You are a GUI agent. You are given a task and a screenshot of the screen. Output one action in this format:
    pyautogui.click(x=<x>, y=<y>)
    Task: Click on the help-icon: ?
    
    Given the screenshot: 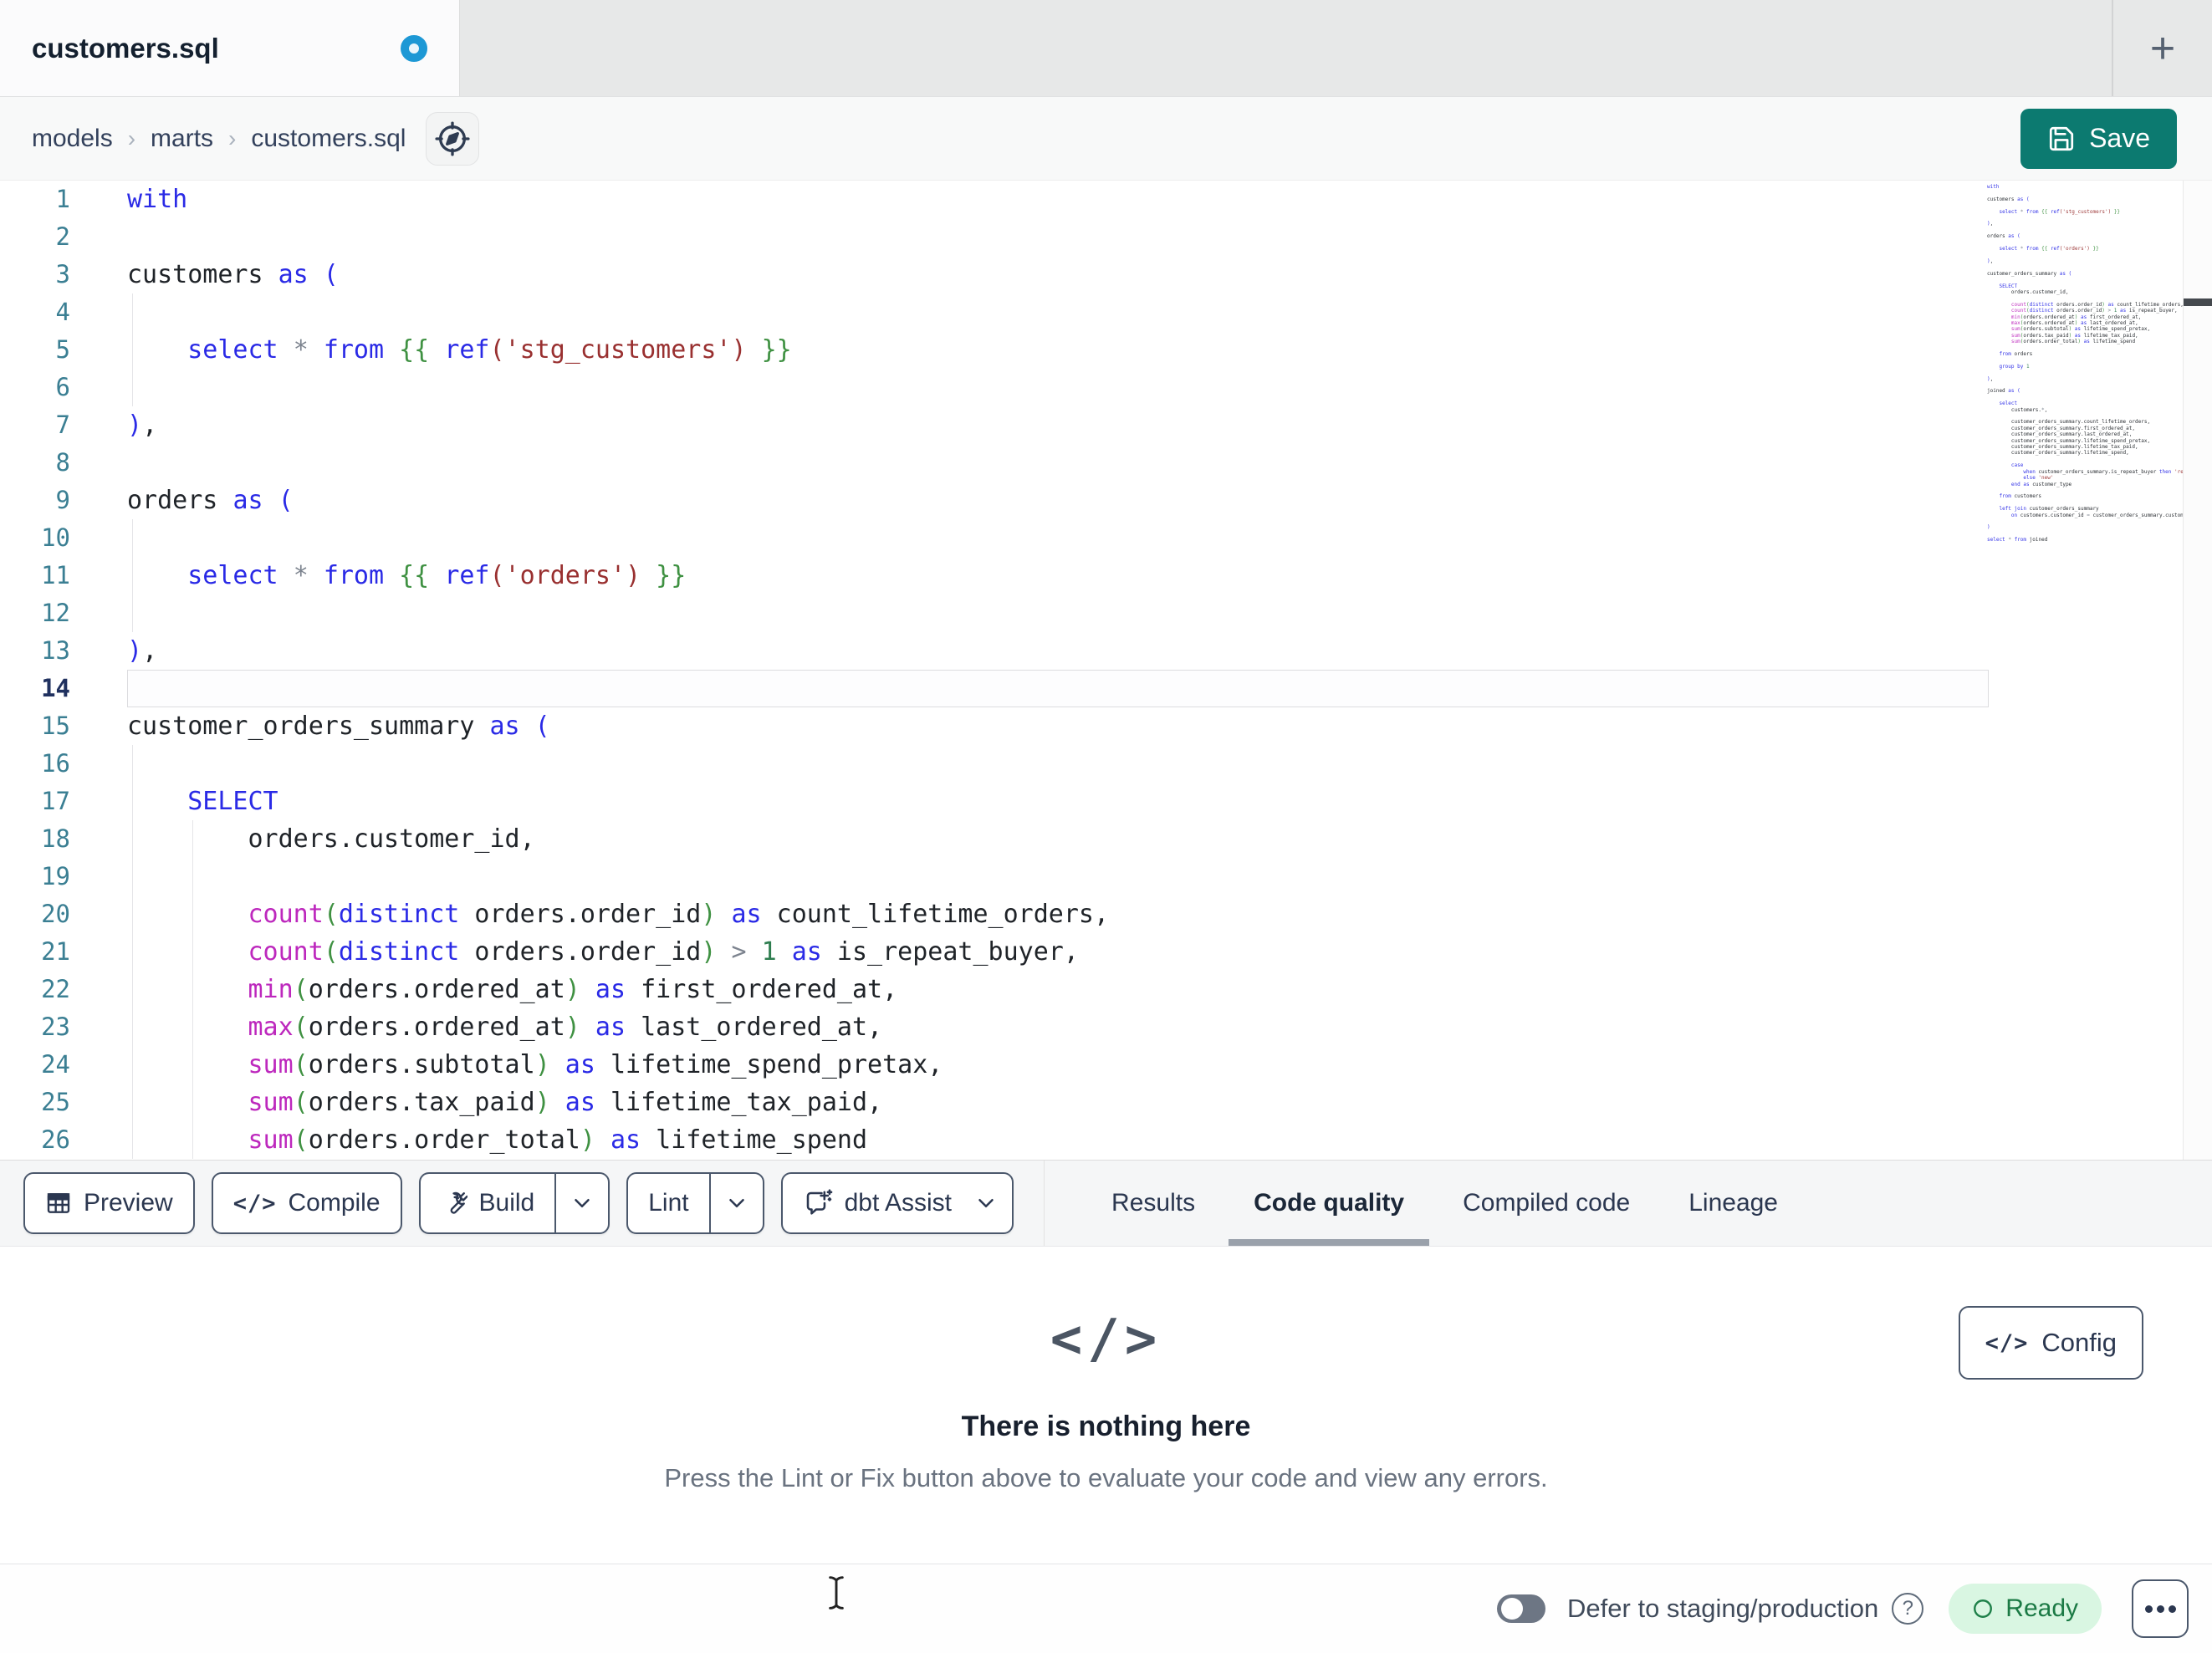 What is the action you would take?
    pyautogui.click(x=1908, y=1609)
    